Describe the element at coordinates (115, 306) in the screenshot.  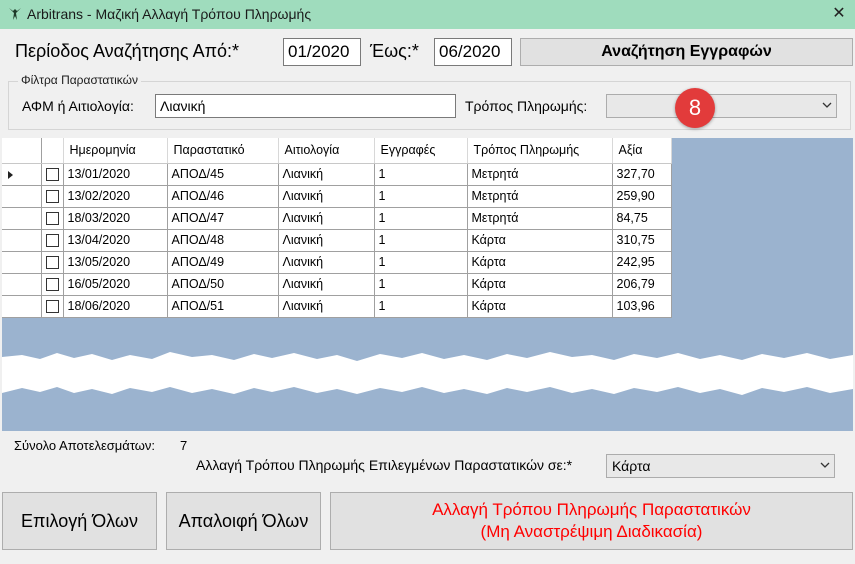
I see `cell-date: 18/06/2020` at that location.